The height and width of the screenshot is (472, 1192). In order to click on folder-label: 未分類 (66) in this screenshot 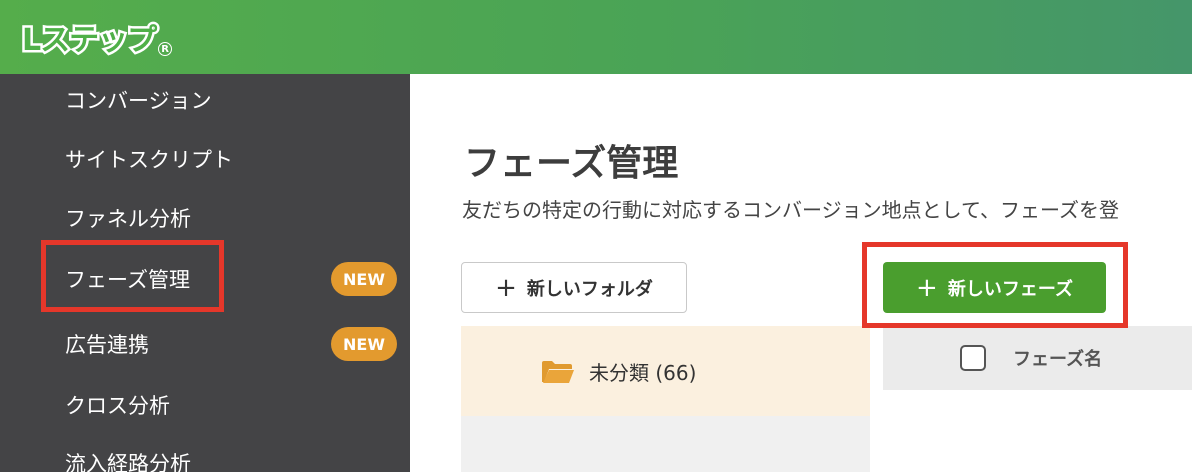, I will do `click(643, 372)`.